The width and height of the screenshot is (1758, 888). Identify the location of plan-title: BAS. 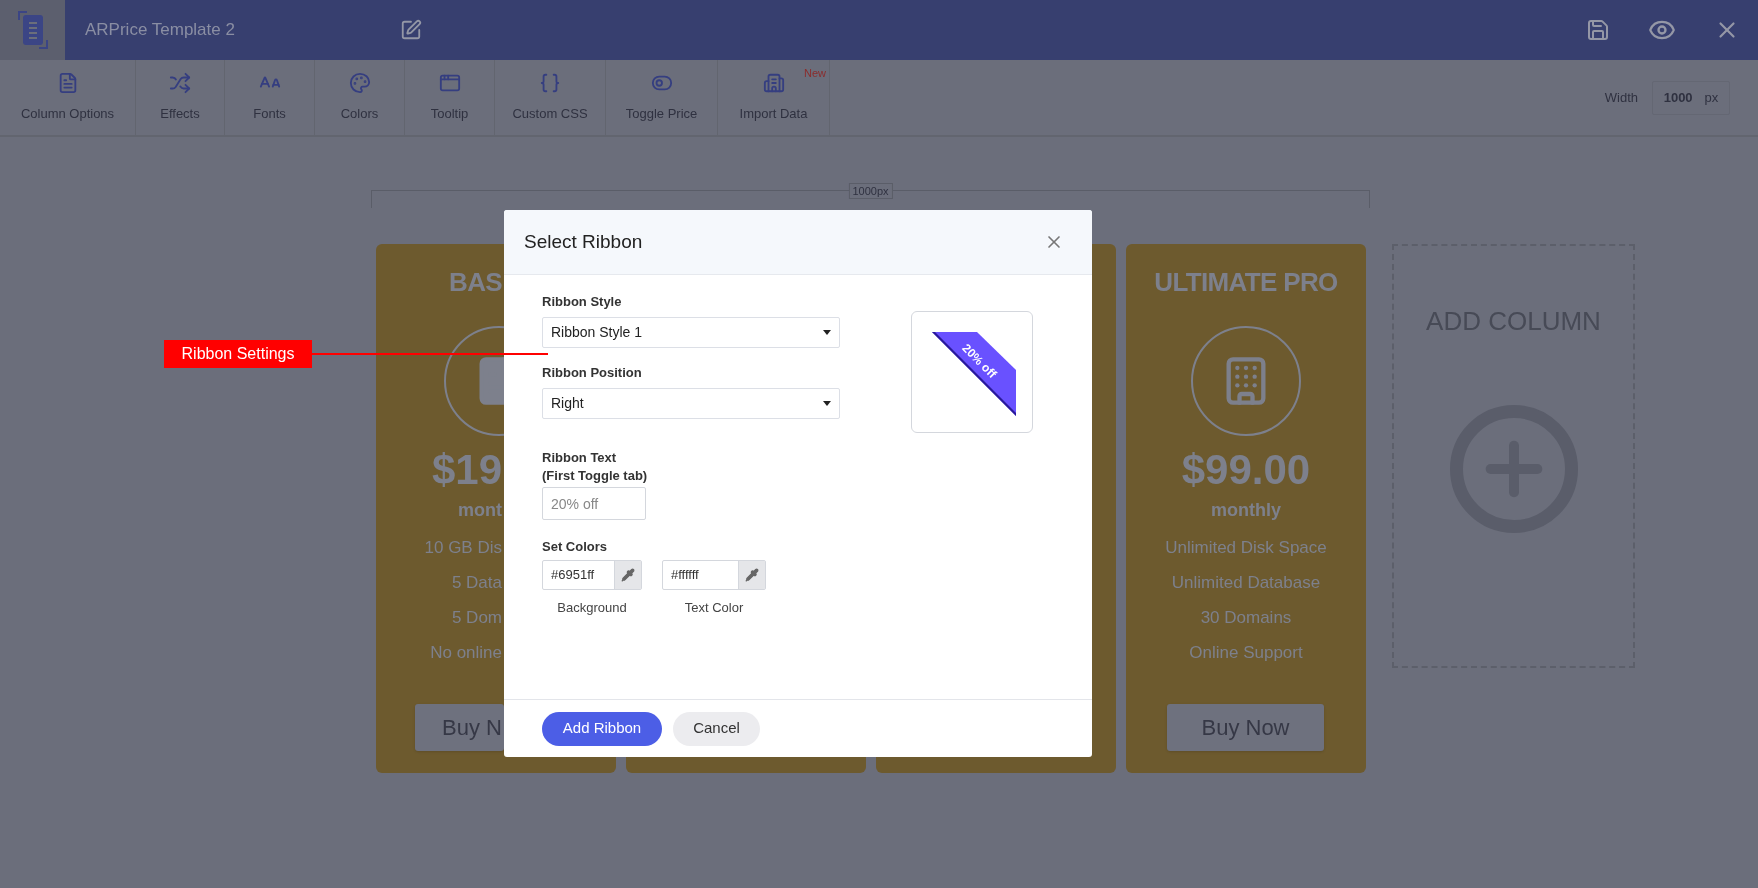
(475, 282).